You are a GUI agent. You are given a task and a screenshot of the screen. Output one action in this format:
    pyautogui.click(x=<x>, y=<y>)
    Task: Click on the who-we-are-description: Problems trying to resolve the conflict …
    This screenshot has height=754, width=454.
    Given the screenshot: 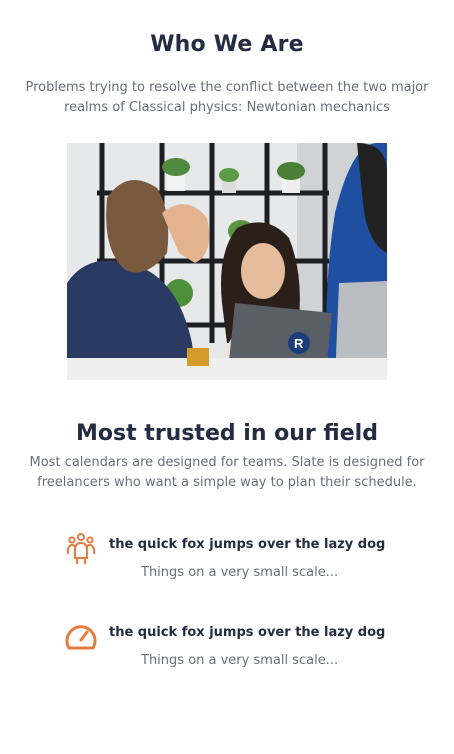 What is the action you would take?
    pyautogui.click(x=227, y=97)
    